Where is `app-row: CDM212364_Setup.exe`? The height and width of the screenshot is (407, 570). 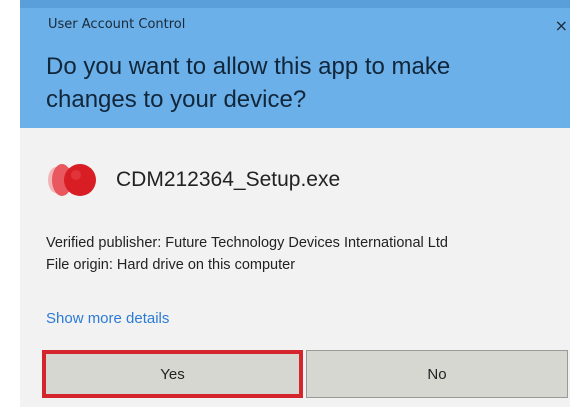
app-row: CDM212364_Setup.exe is located at coordinates (193, 180).